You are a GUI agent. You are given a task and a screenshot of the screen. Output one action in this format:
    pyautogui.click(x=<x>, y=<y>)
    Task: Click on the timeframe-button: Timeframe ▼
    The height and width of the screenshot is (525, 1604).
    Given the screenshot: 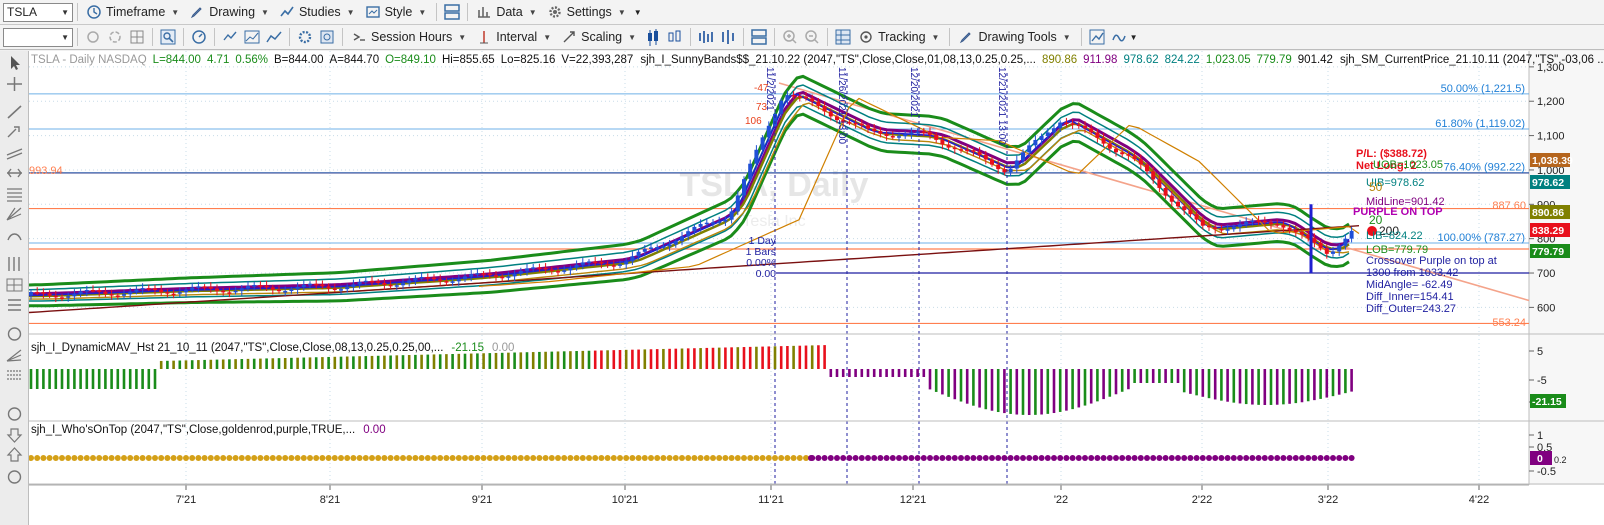 What is the action you would take?
    pyautogui.click(x=132, y=12)
    